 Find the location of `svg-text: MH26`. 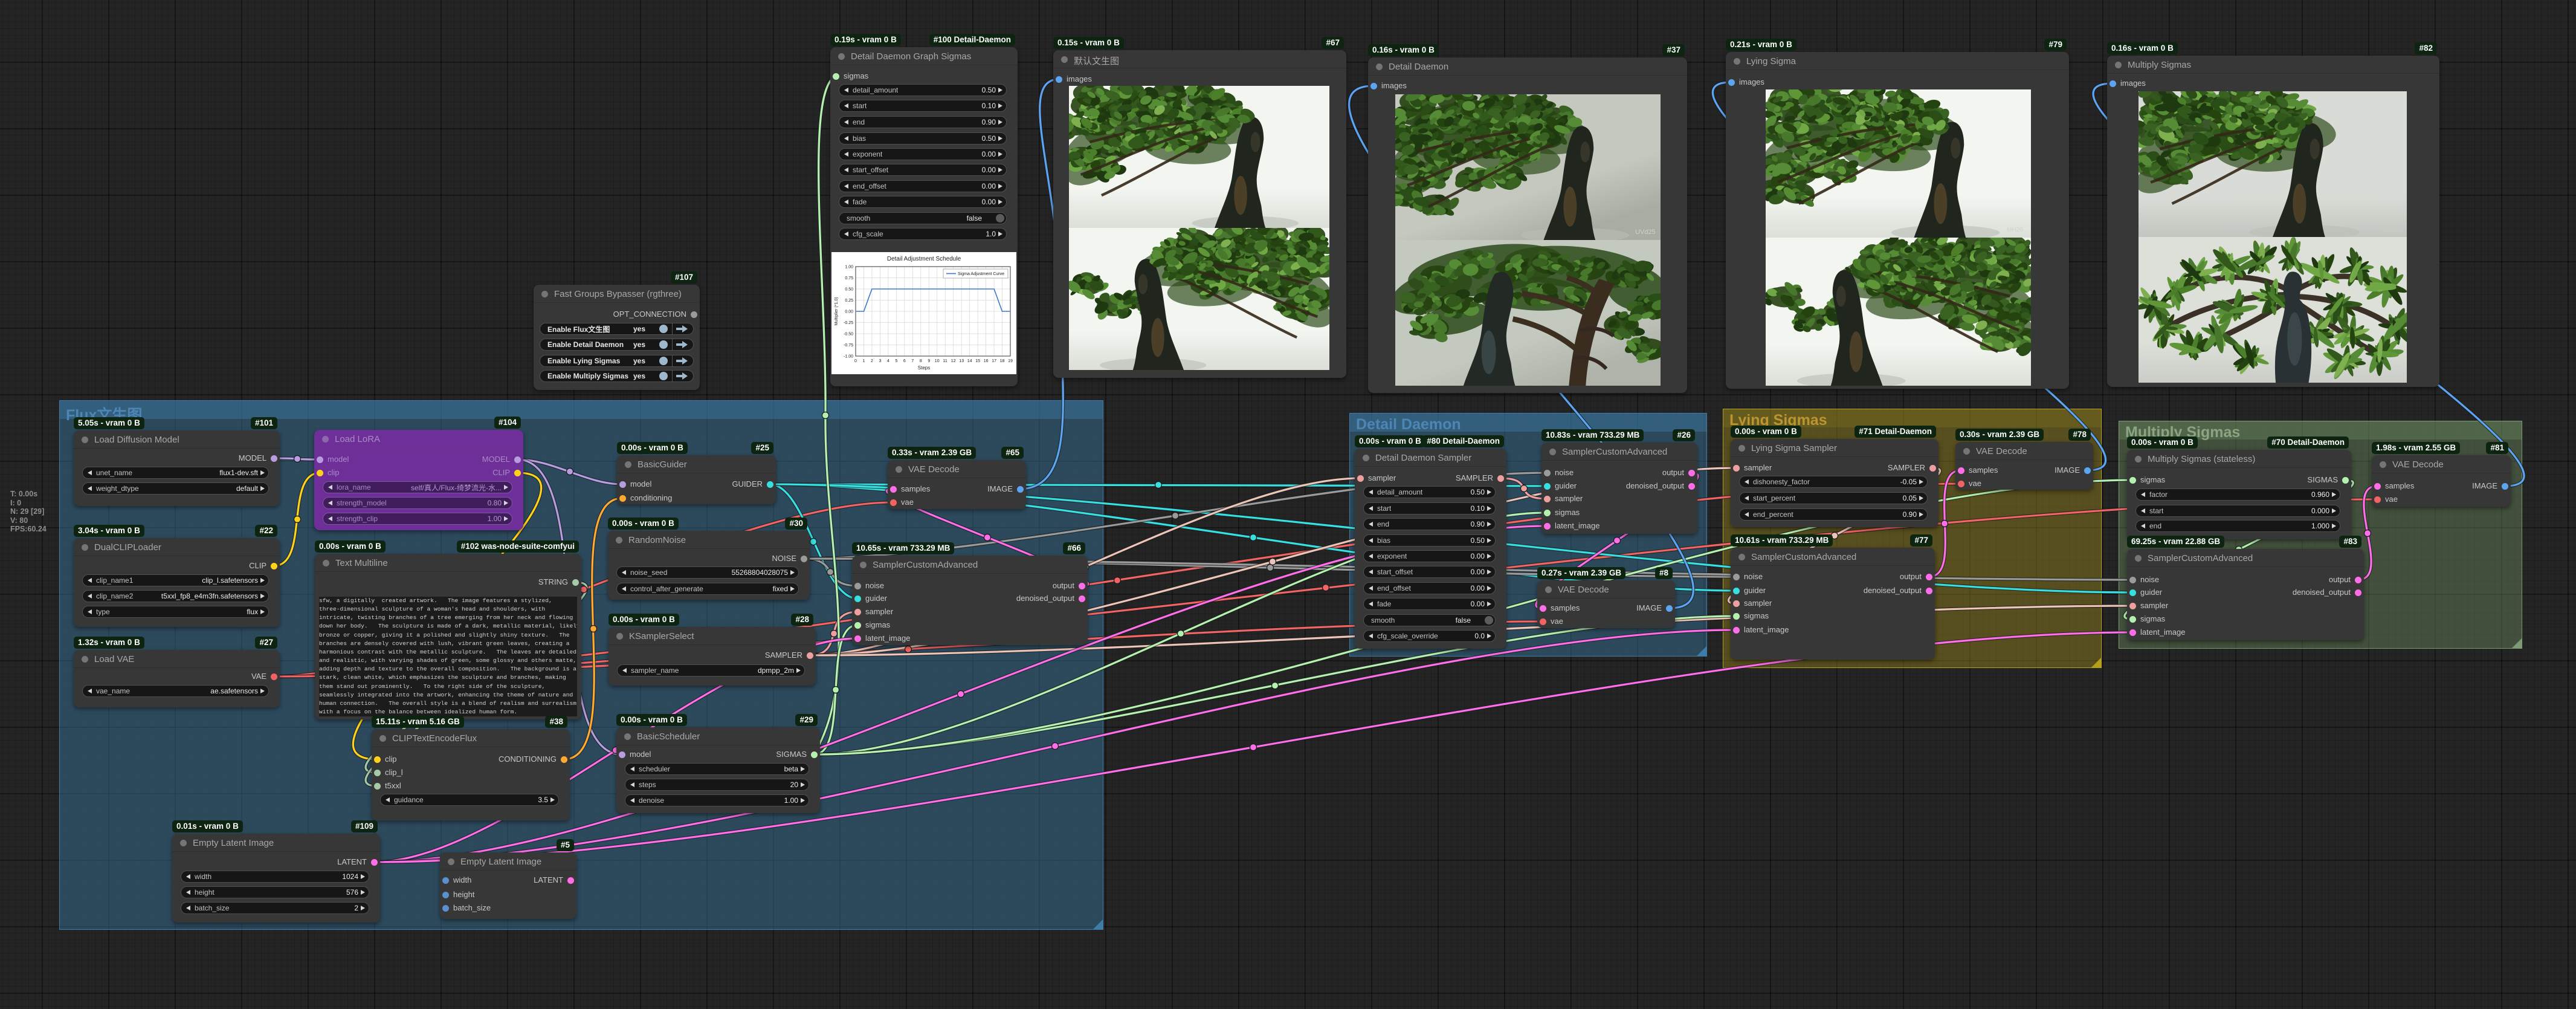

svg-text: MH26 is located at coordinates (2015, 230).